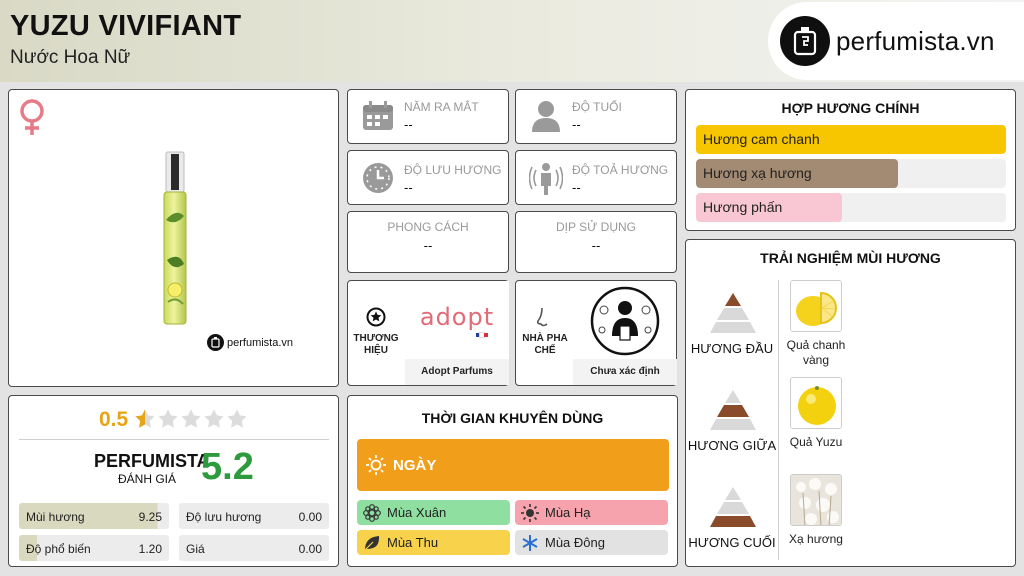  Describe the element at coordinates (224, 517) in the screenshot. I see `stat-label: Độ lưu hương` at that location.